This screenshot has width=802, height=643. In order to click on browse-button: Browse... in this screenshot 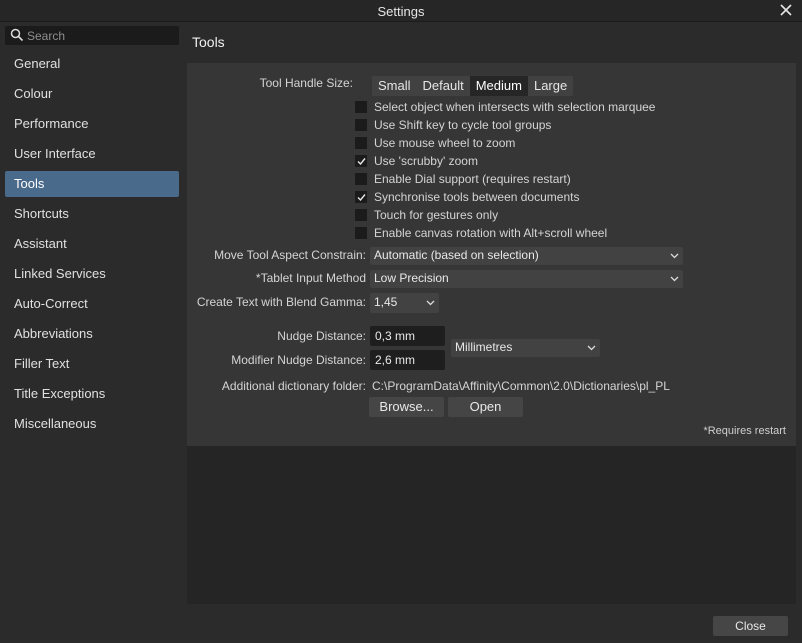, I will do `click(406, 407)`.